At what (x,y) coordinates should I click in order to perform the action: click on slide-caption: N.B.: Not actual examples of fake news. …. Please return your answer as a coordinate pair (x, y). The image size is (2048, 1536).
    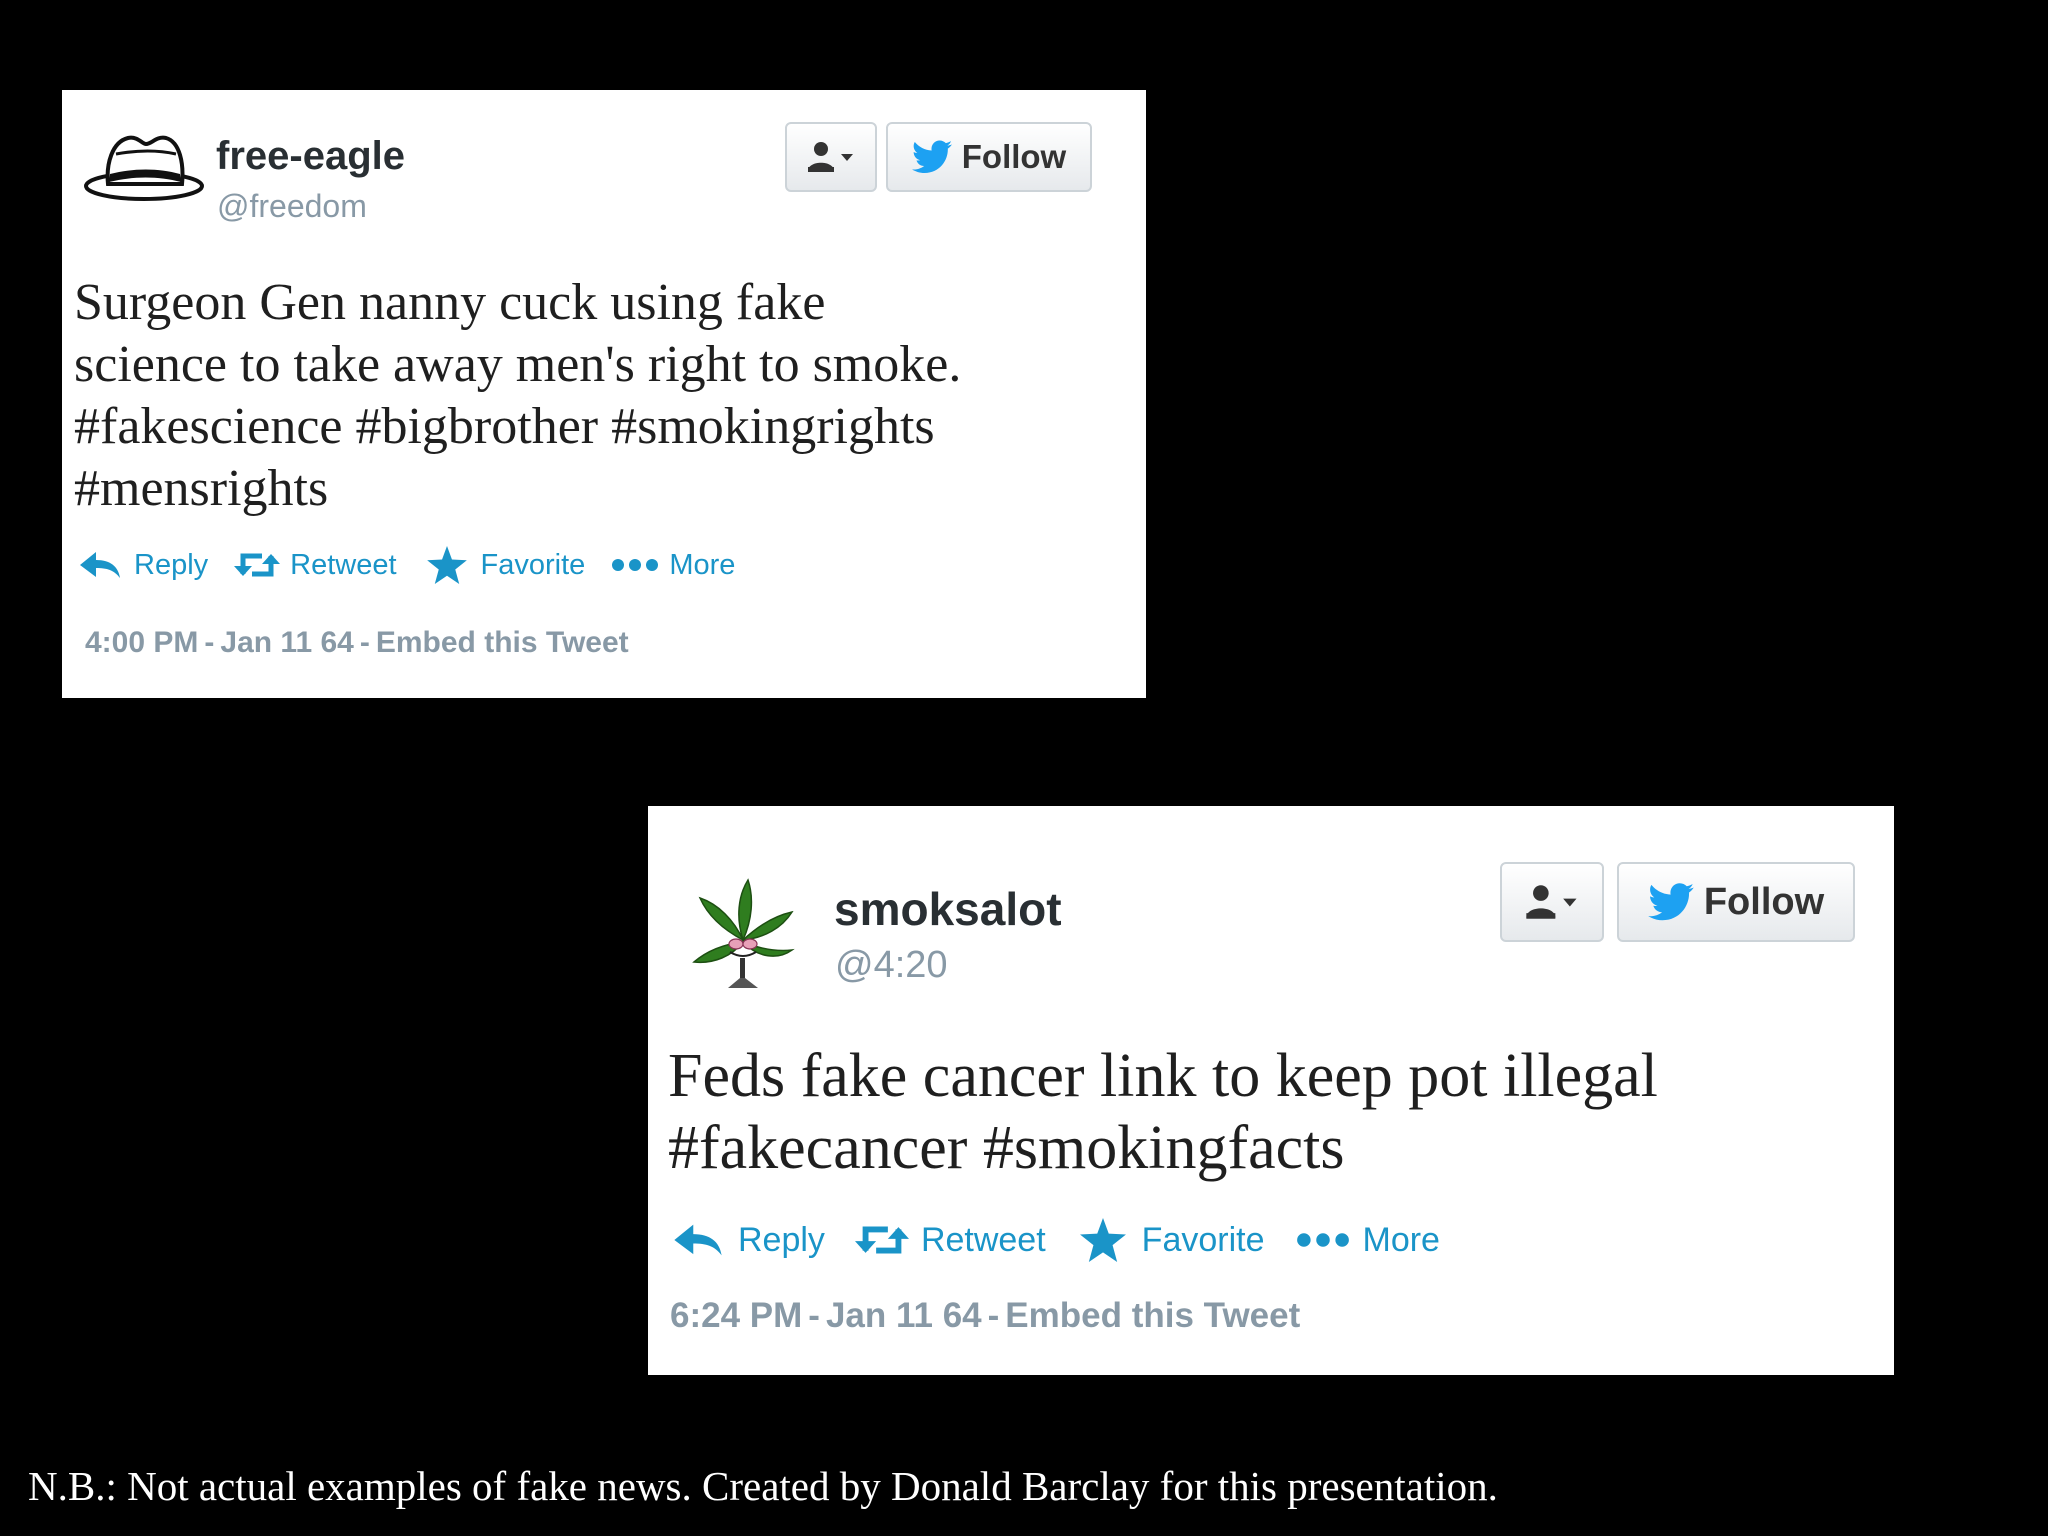
    Looking at the image, I should click on (763, 1486).